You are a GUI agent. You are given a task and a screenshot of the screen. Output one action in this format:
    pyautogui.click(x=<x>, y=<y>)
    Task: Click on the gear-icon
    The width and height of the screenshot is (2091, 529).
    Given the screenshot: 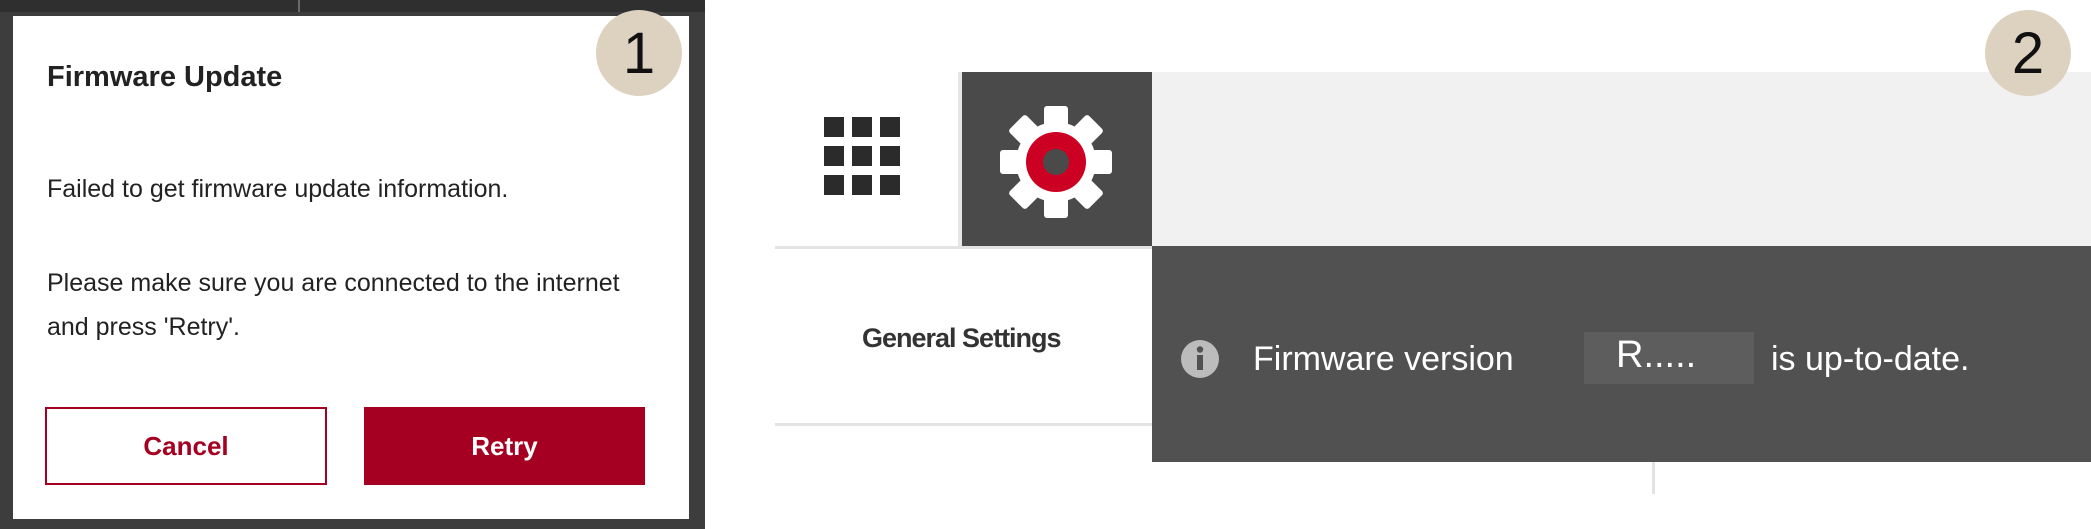 What is the action you would take?
    pyautogui.click(x=1056, y=162)
    